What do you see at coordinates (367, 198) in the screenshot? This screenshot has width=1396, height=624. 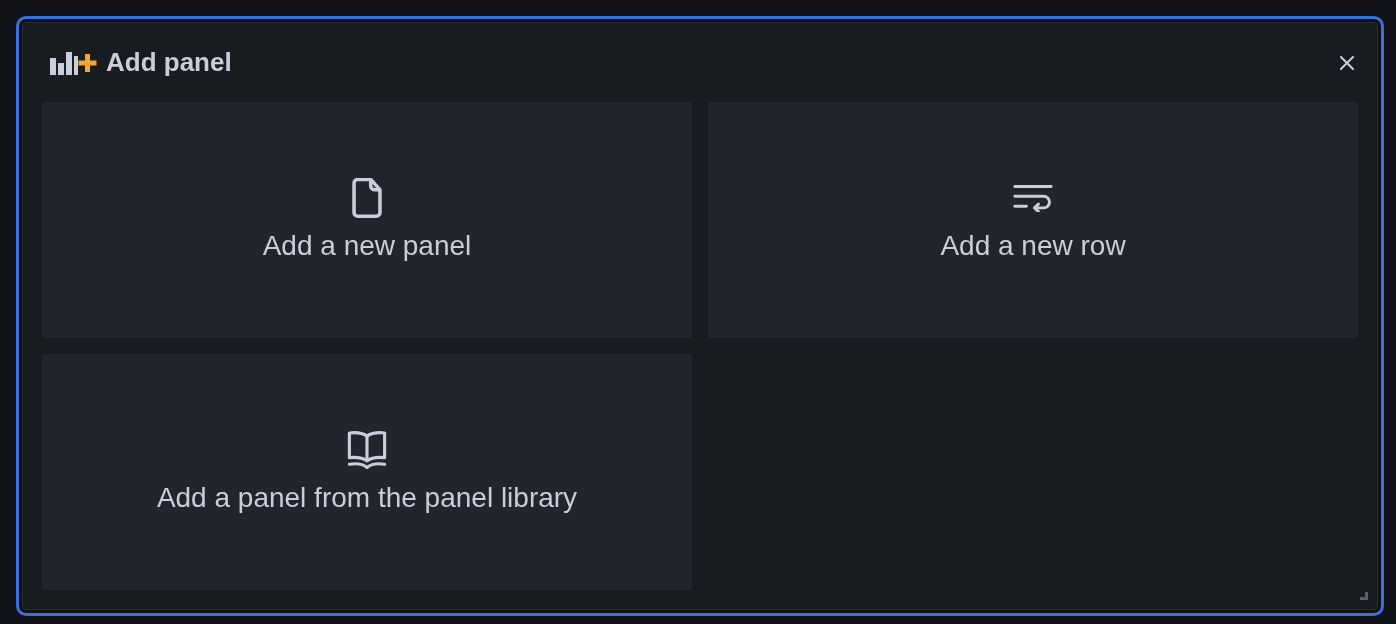 I see `file-icon` at bounding box center [367, 198].